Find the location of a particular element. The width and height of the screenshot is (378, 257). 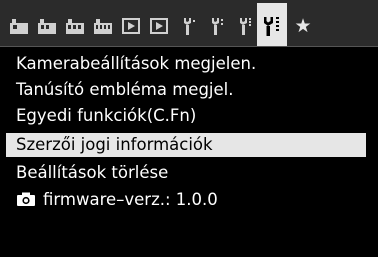

camera-icon is located at coordinates (26, 199).